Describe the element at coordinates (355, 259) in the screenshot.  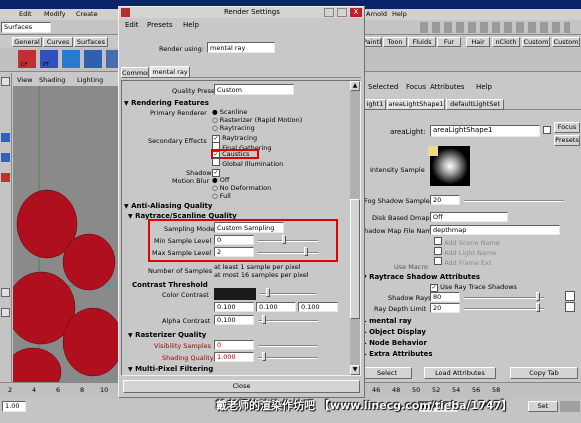
I see `scroll-thumb` at that location.